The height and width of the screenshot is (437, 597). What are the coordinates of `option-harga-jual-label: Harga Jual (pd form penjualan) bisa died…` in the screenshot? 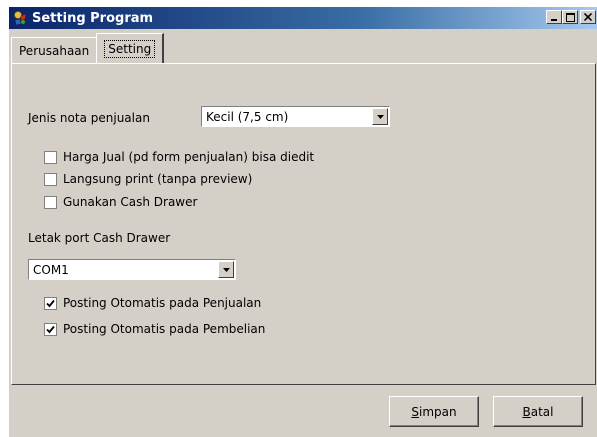 It's located at (189, 157).